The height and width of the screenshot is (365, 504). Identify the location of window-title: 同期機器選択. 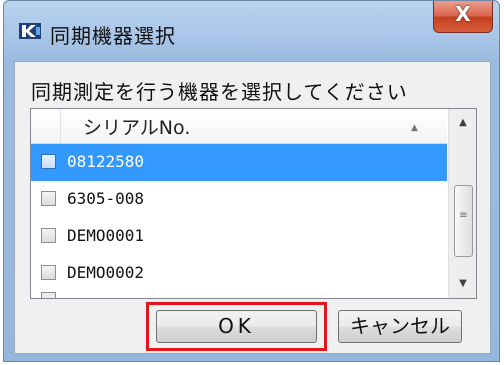
(113, 36).